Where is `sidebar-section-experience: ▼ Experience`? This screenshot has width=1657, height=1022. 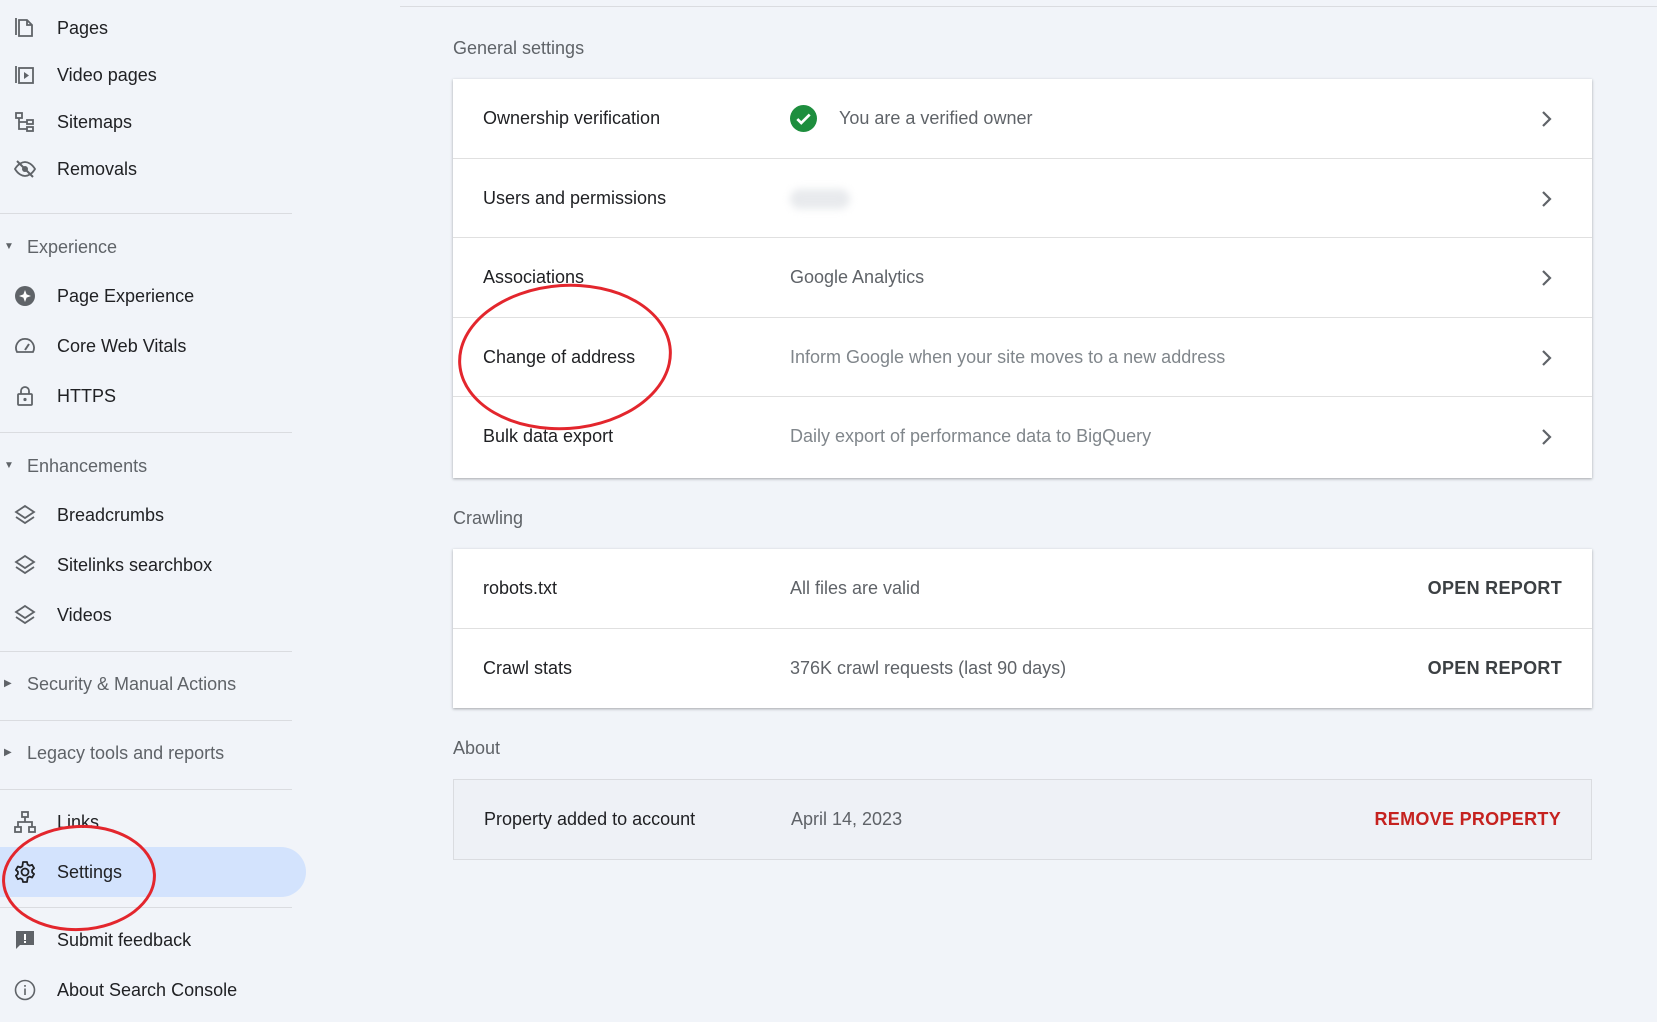
sidebar-section-experience: ▼ Experience is located at coordinates (145, 247).